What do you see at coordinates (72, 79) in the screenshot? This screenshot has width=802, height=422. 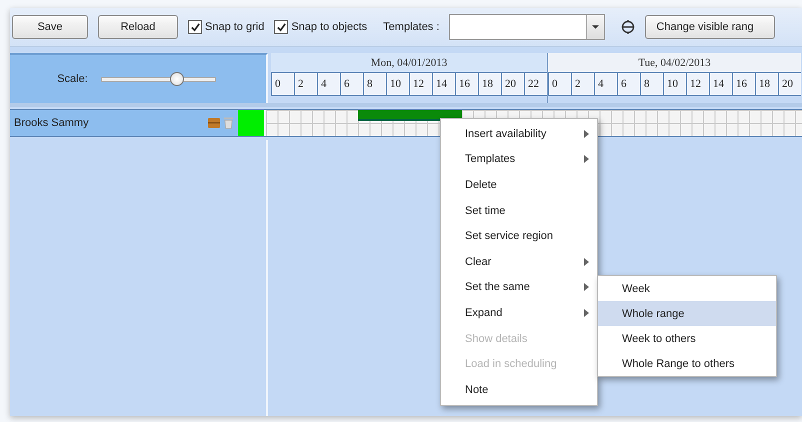 I see `scale-label: Scale:` at bounding box center [72, 79].